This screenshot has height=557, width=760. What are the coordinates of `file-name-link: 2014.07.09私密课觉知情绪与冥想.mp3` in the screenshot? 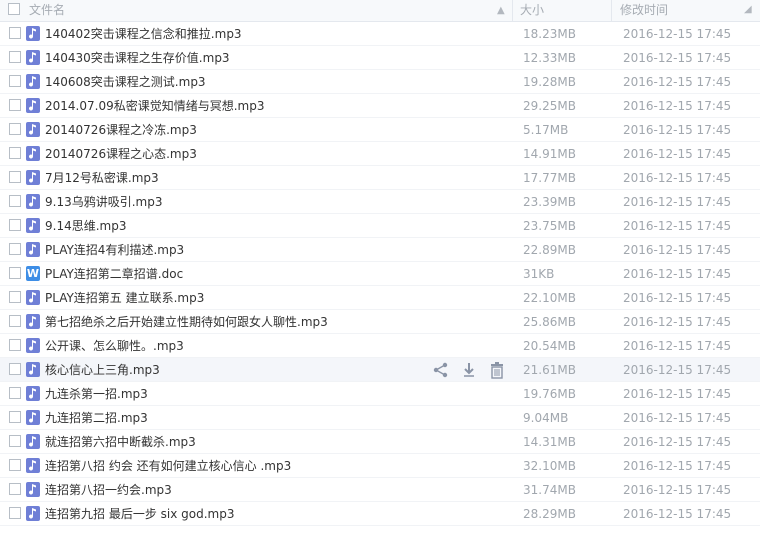 It's located at (154, 106).